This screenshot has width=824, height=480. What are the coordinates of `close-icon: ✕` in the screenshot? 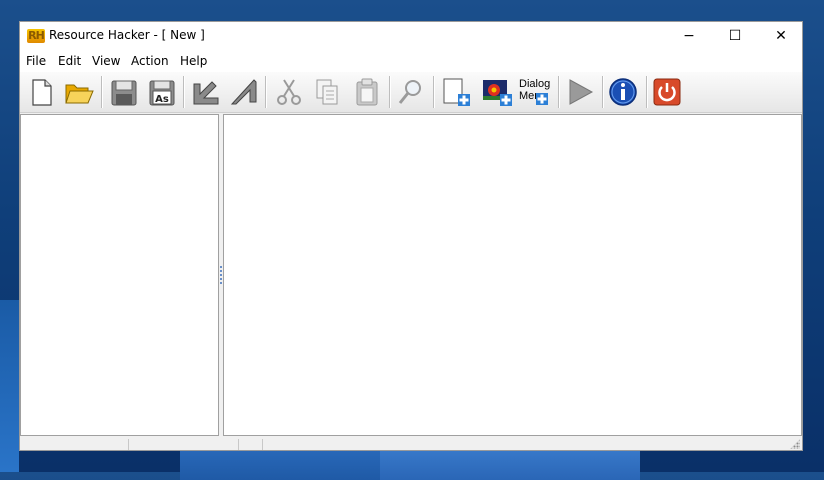 It's located at (781, 36).